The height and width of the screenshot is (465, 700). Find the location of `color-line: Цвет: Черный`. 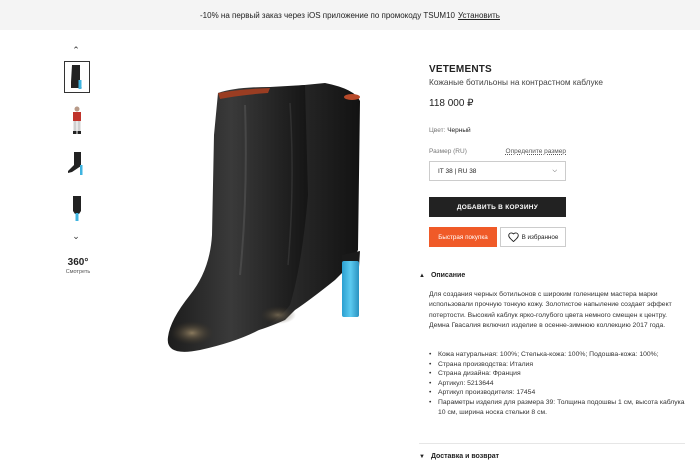

color-line: Цвет: Черный is located at coordinates (450, 130).